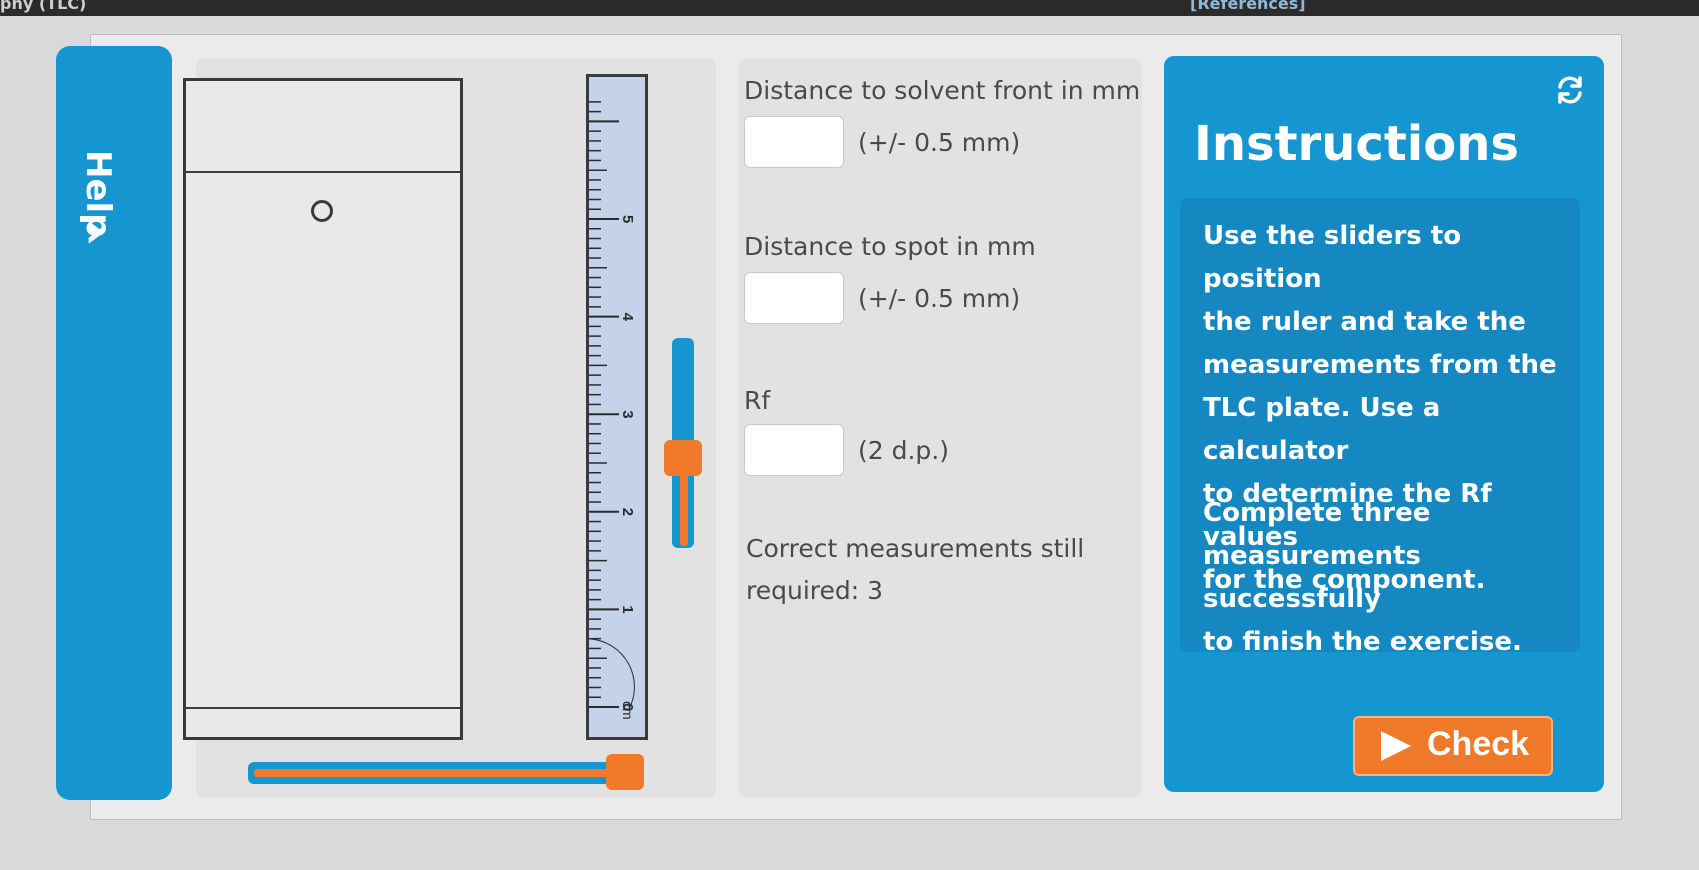 This screenshot has height=870, width=1699. What do you see at coordinates (939, 142) in the screenshot?
I see `solvent-front-tolerance: (+/- 0.5 mm)` at bounding box center [939, 142].